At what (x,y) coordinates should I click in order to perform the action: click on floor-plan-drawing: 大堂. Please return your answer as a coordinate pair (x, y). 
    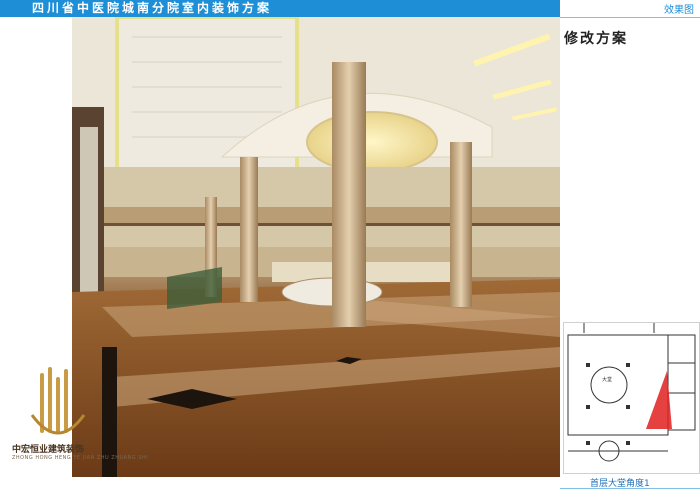
    Looking at the image, I should click on (631, 392).